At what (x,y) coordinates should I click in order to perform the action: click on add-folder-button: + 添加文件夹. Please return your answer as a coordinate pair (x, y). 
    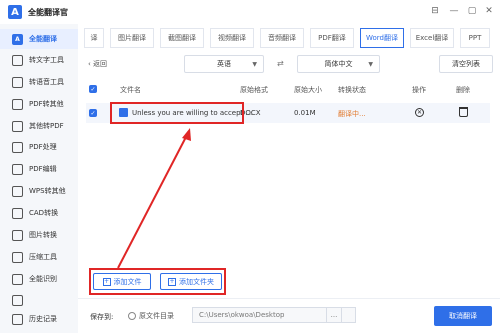
    Looking at the image, I should click on (191, 281).